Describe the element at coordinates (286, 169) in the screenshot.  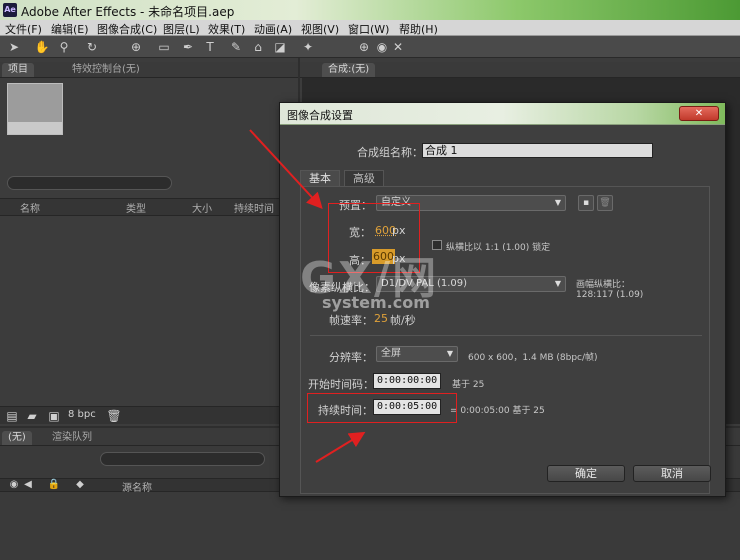
I see `arrow-to-dimensions` at that location.